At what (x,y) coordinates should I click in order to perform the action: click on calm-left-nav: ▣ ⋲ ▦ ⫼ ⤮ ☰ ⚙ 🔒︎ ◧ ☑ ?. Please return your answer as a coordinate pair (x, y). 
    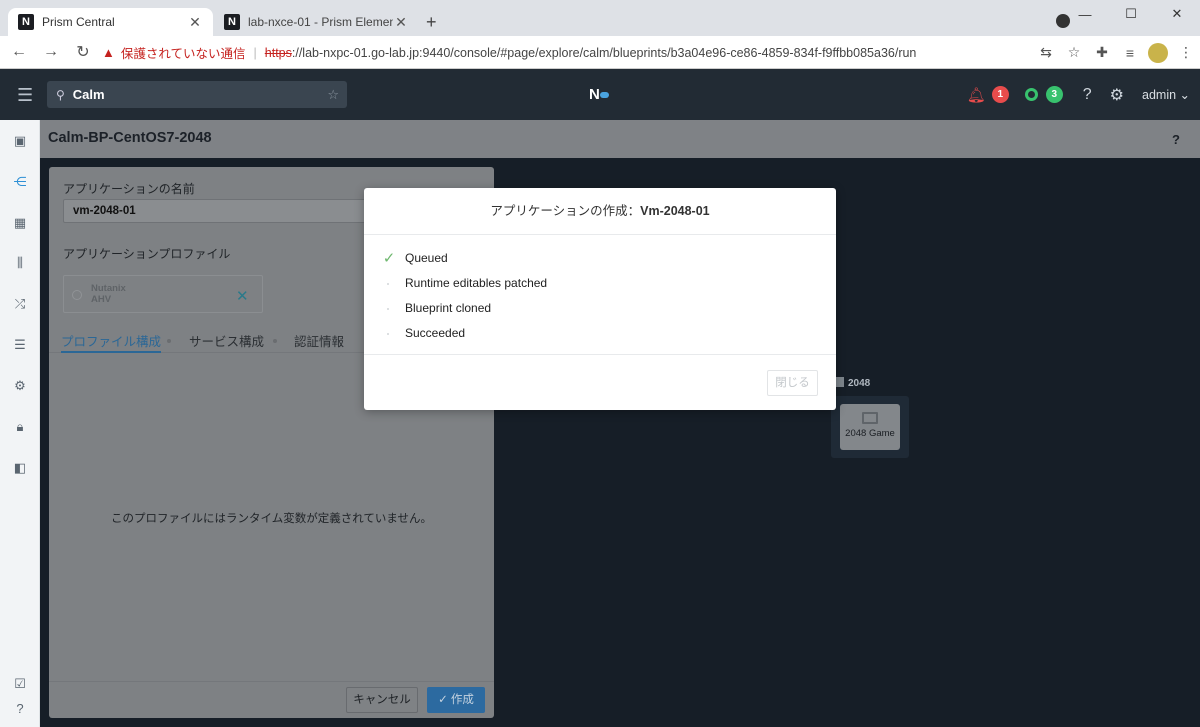
    Looking at the image, I should click on (20, 423).